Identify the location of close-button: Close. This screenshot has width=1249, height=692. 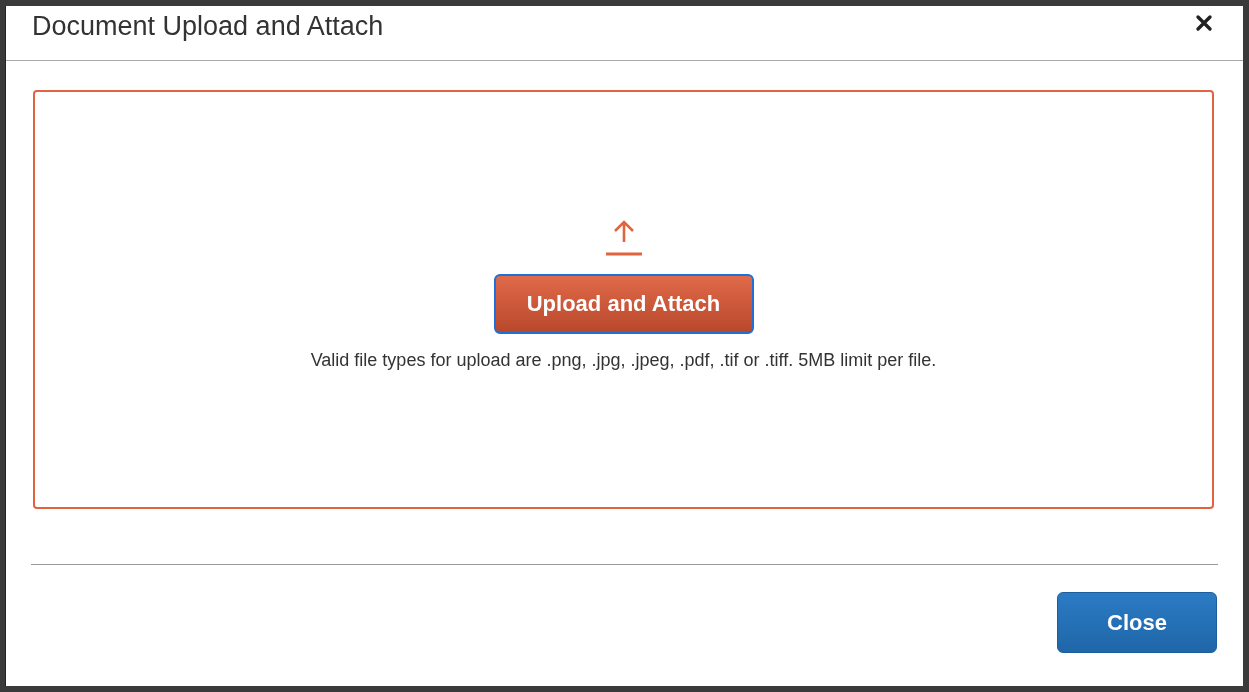
(1137, 622).